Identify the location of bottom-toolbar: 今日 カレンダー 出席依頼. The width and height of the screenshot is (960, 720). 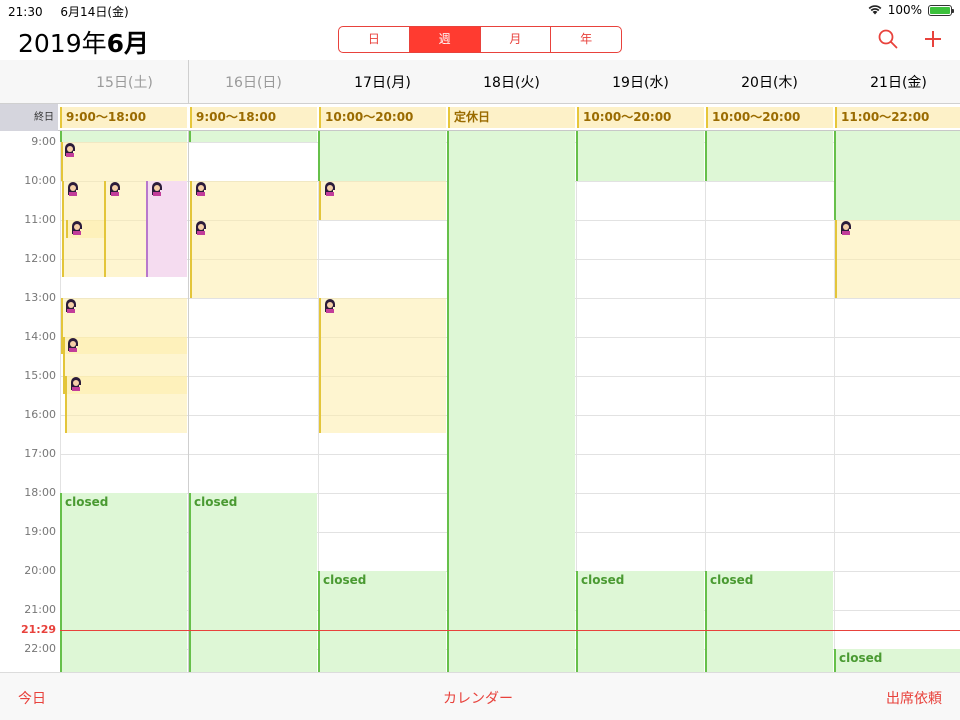
(480, 696).